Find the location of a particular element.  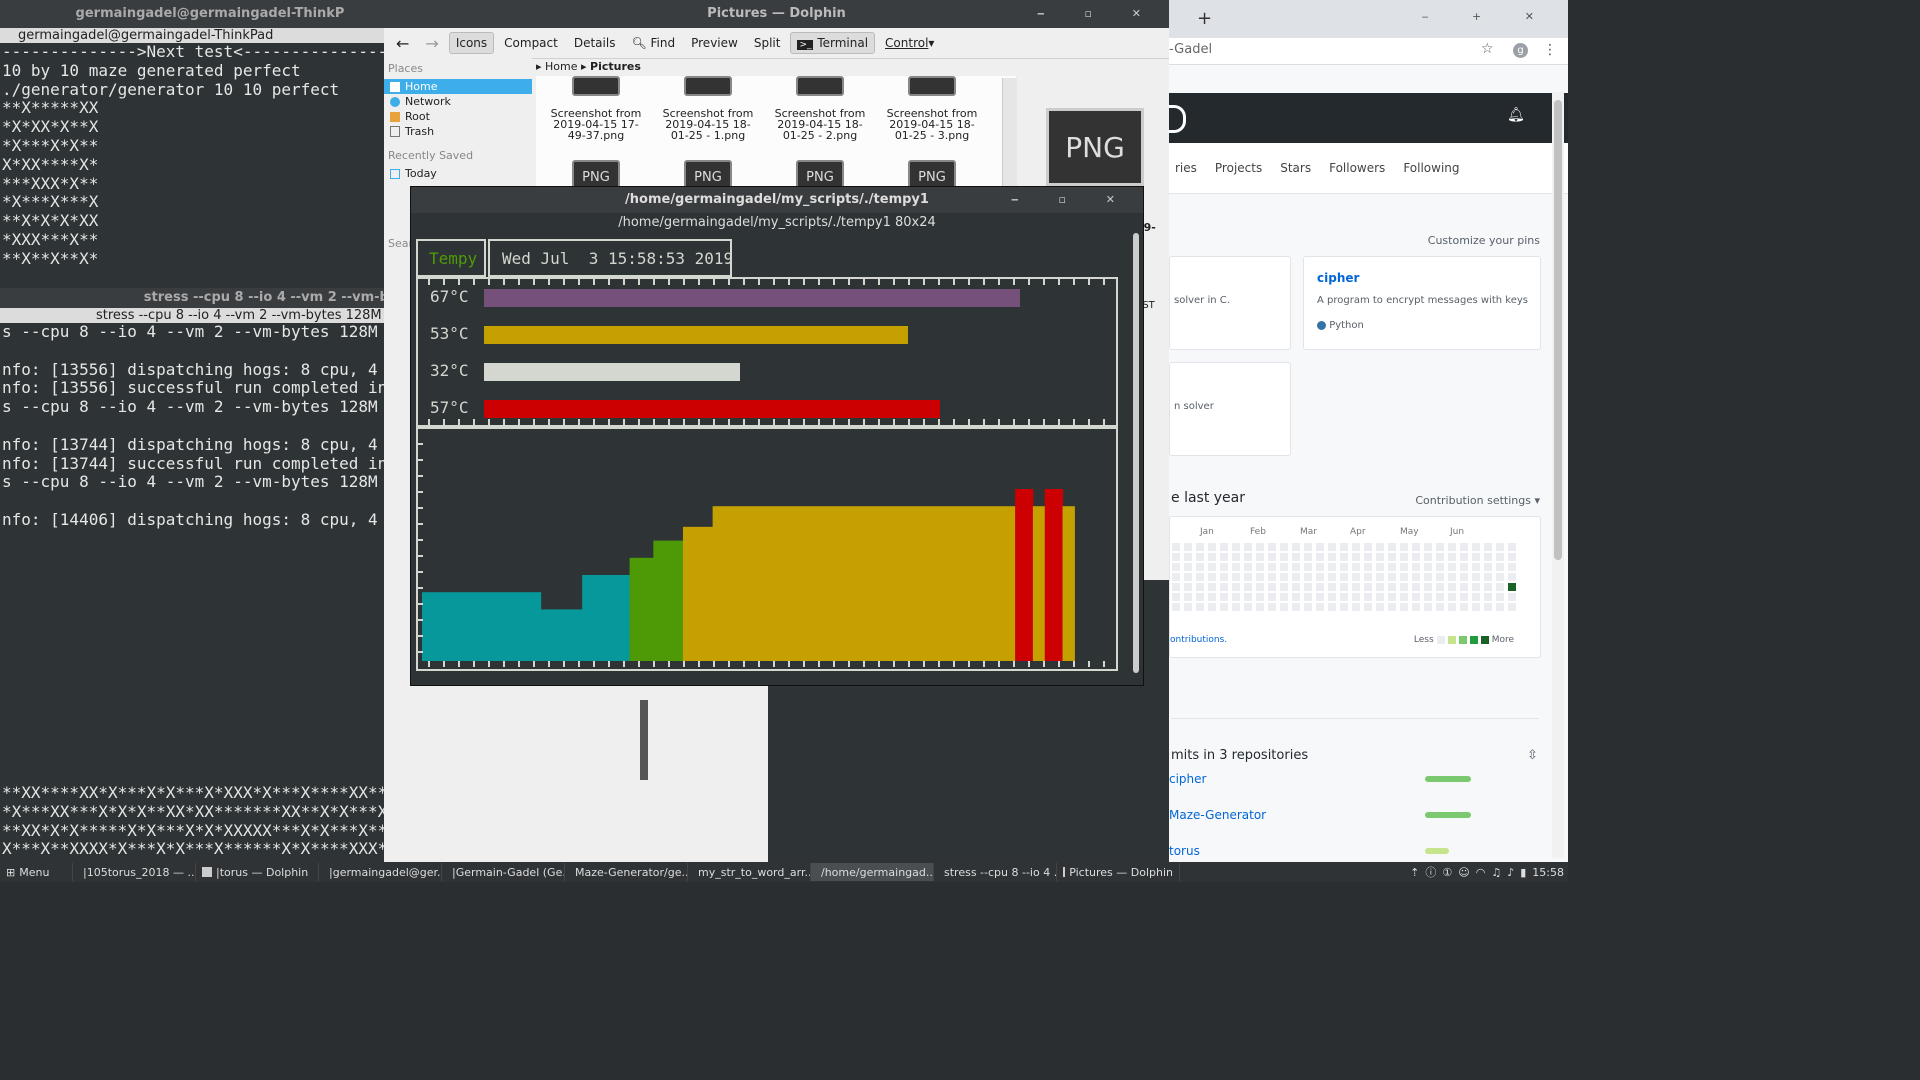

taskbar-item: |torus — Dolphin is located at coordinates (257, 872).